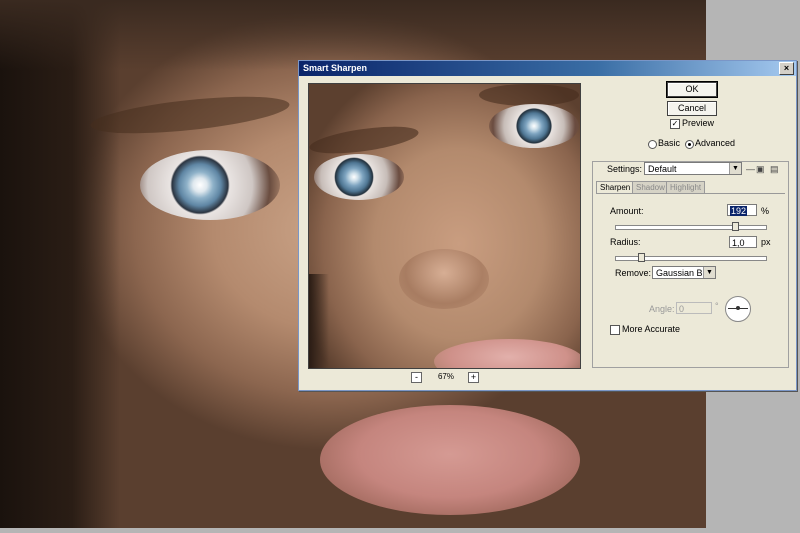 This screenshot has width=800, height=533. I want to click on settings-menu-icon: —, so click(750, 169).